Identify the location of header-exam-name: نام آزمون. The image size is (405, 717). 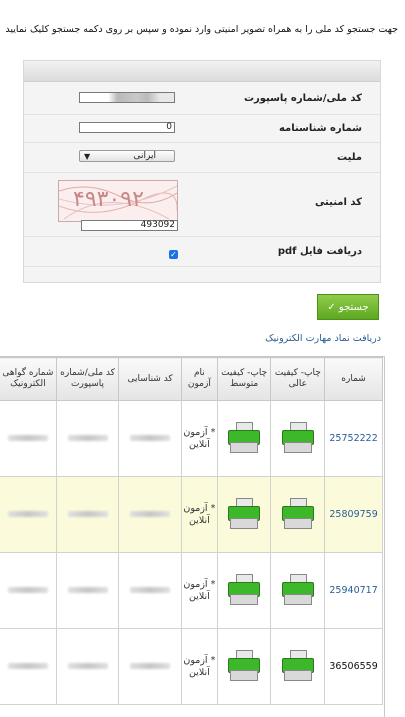
(199, 379).